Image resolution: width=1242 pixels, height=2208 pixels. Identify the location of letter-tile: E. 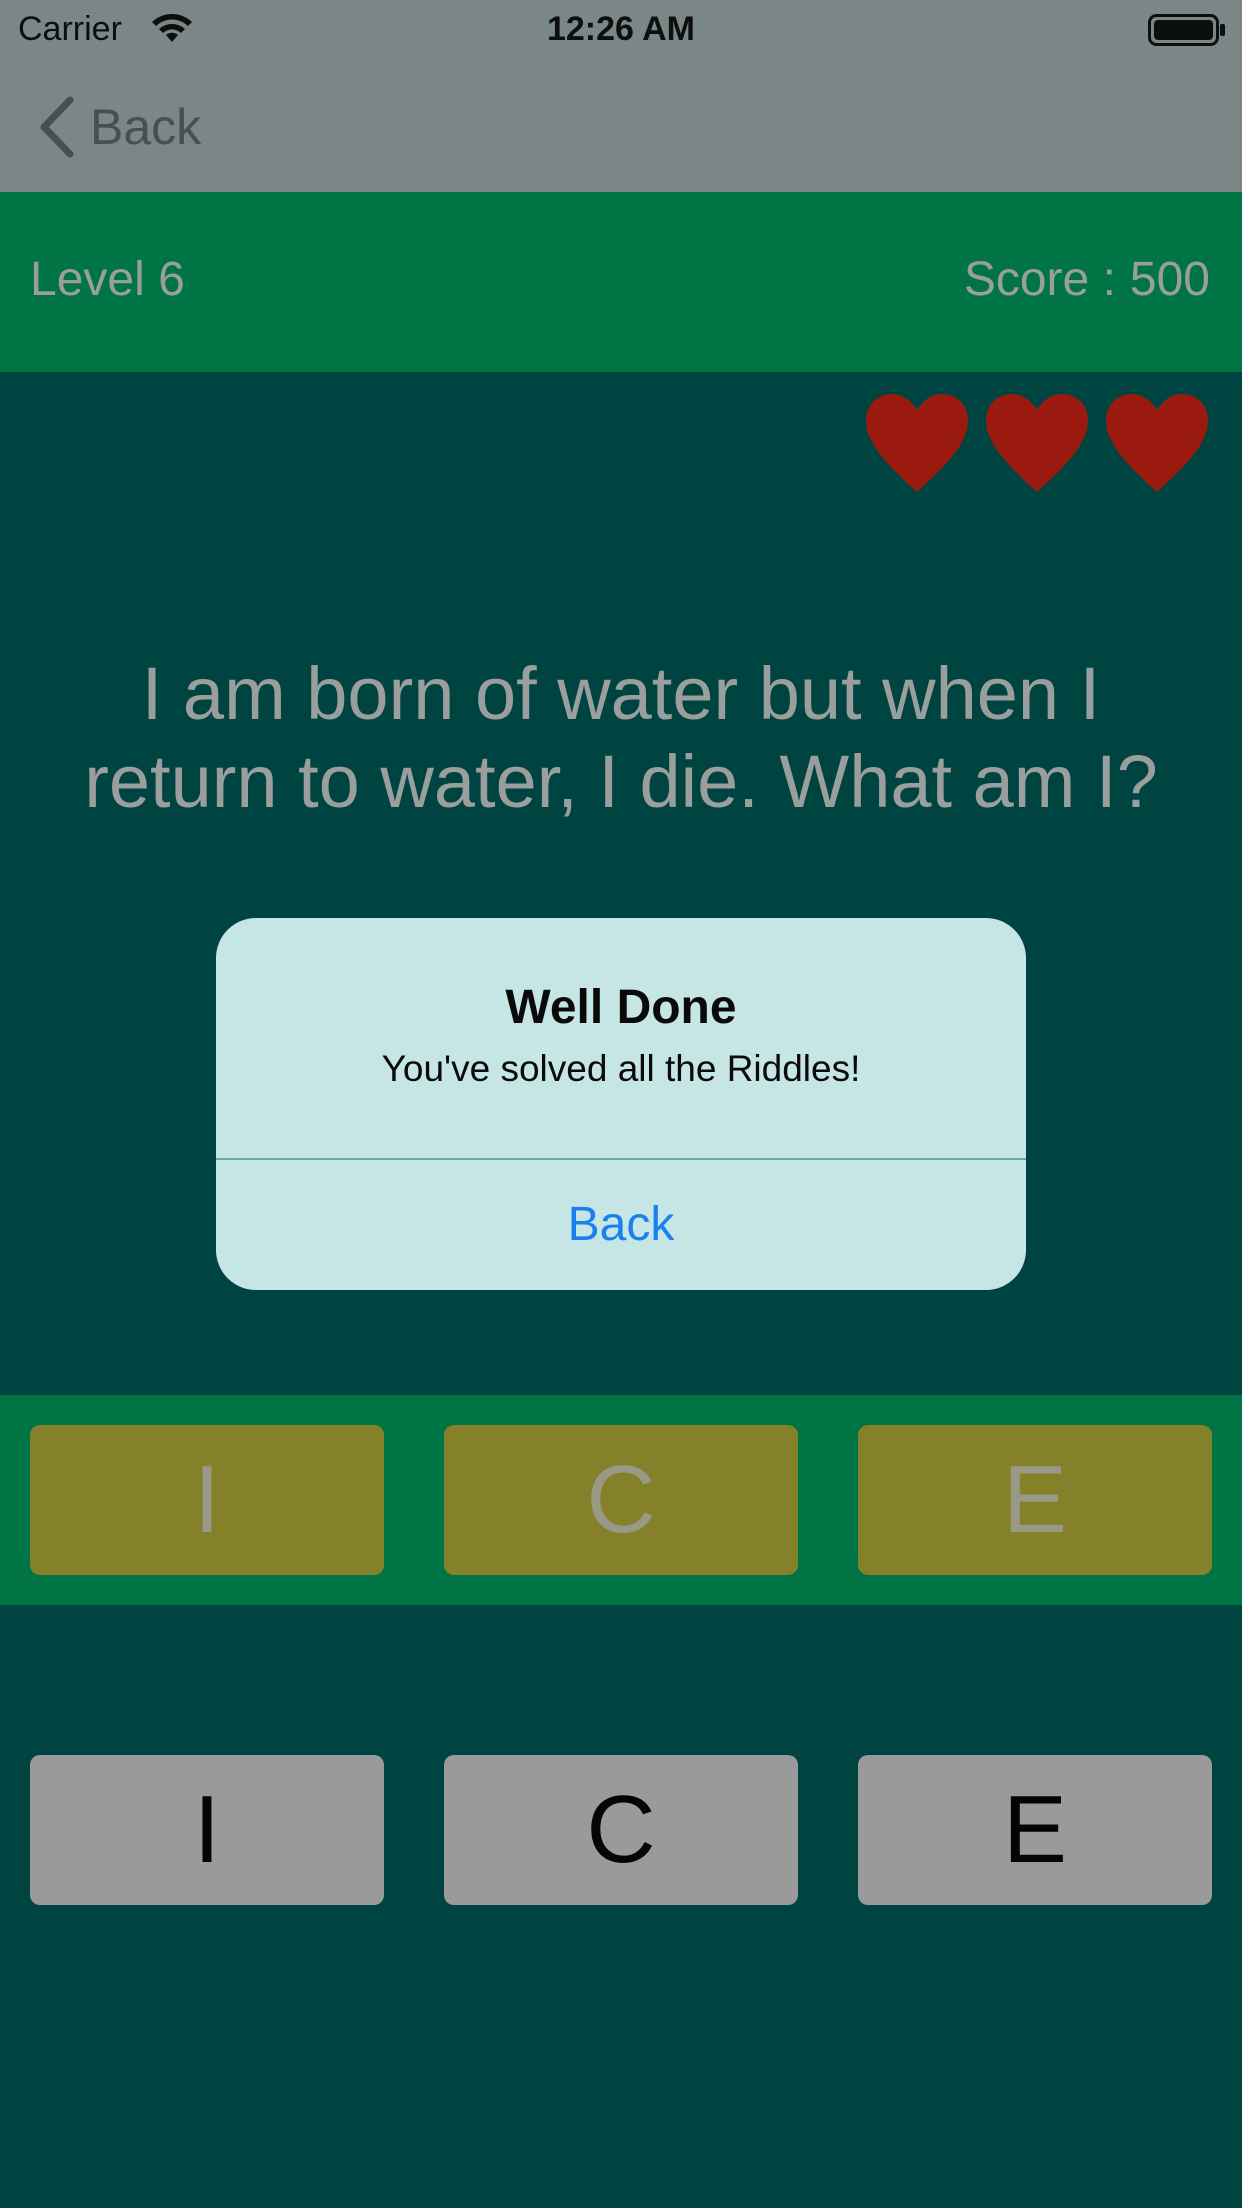
(1035, 1830).